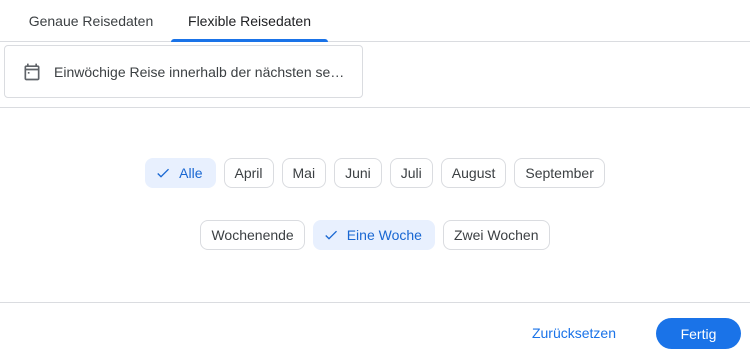 The image size is (750, 359). I want to click on month-chip-april: April, so click(248, 173).